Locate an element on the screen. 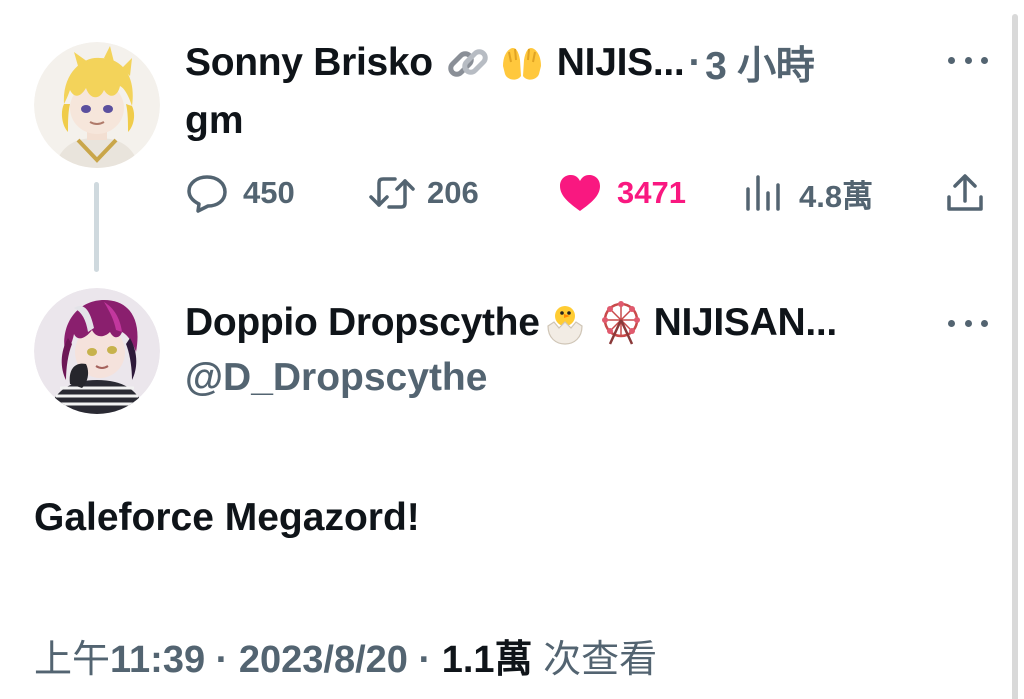  tweet-meta-line: 上午11:39 · 2023/8/20 · 1.1萬 次查看 is located at coordinates (345, 655).